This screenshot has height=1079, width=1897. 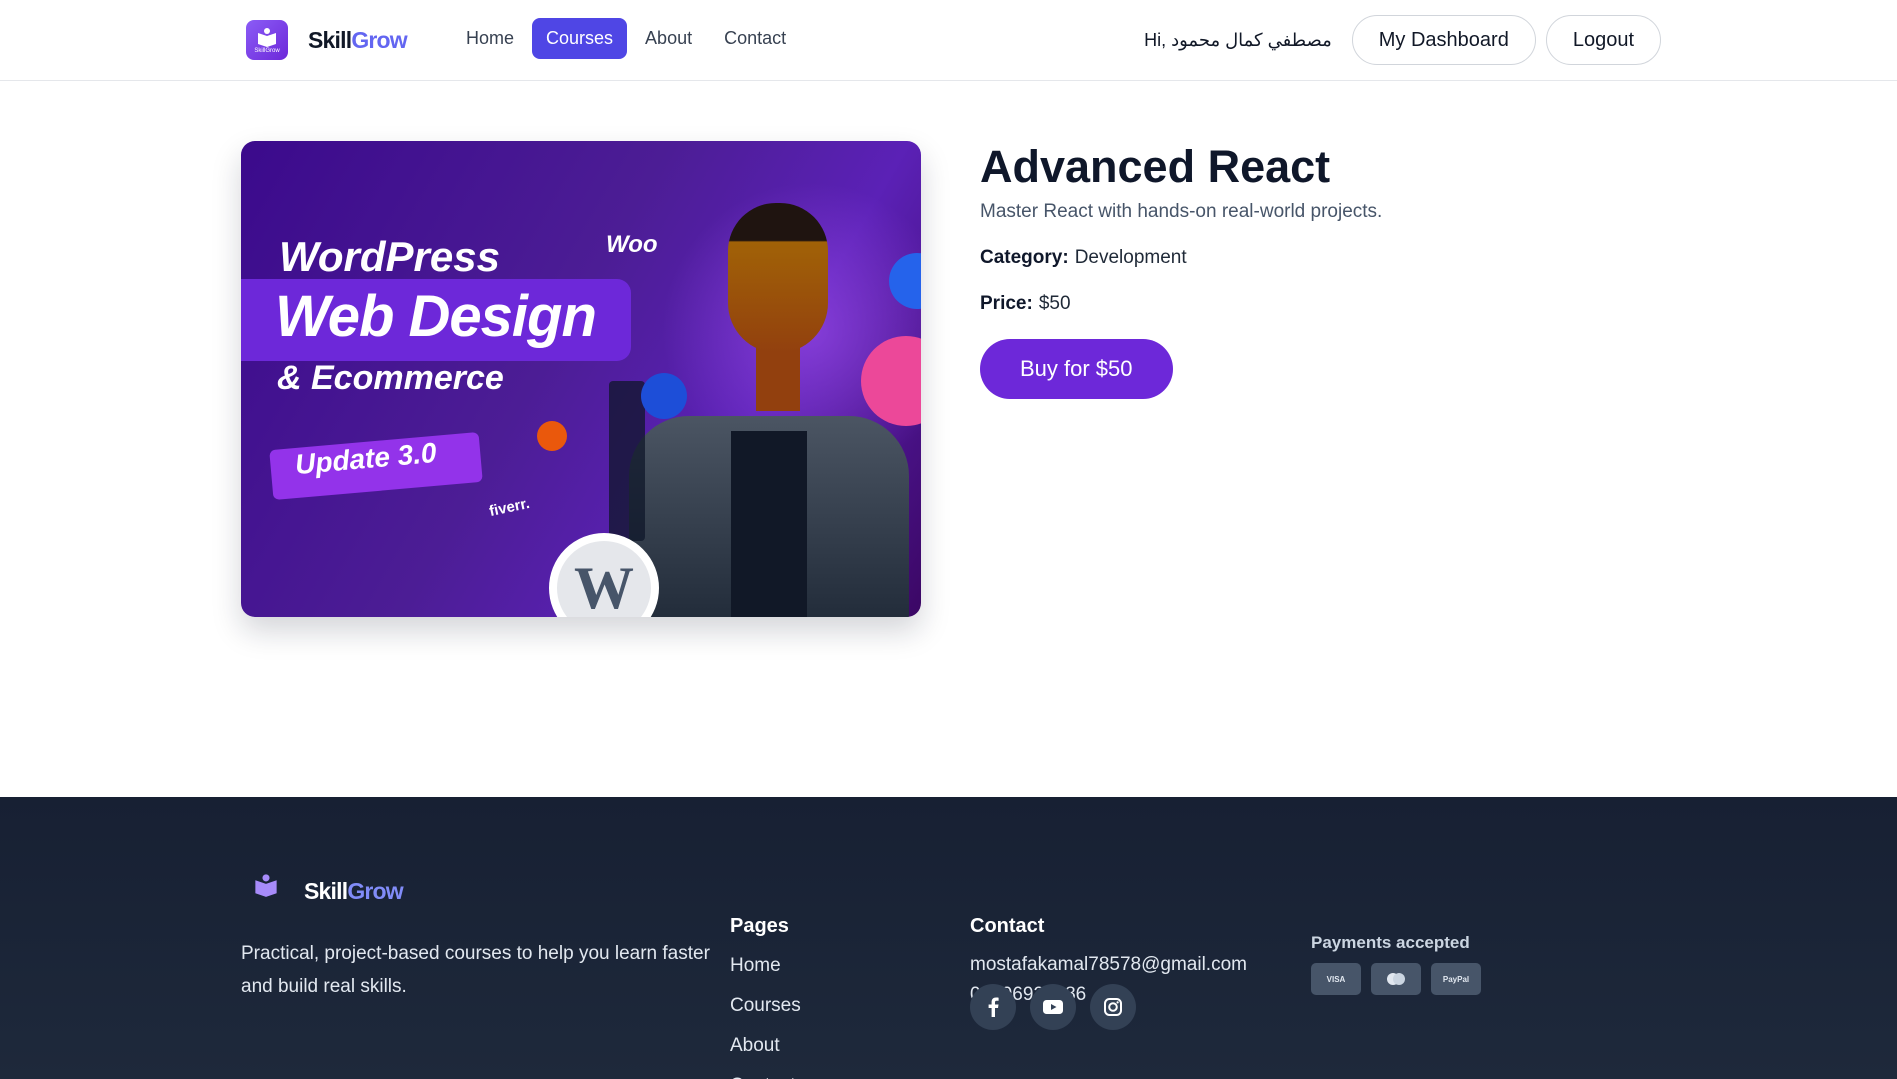 What do you see at coordinates (509, 507) in the screenshot?
I see `fiverr-logo-text: fiverr.` at bounding box center [509, 507].